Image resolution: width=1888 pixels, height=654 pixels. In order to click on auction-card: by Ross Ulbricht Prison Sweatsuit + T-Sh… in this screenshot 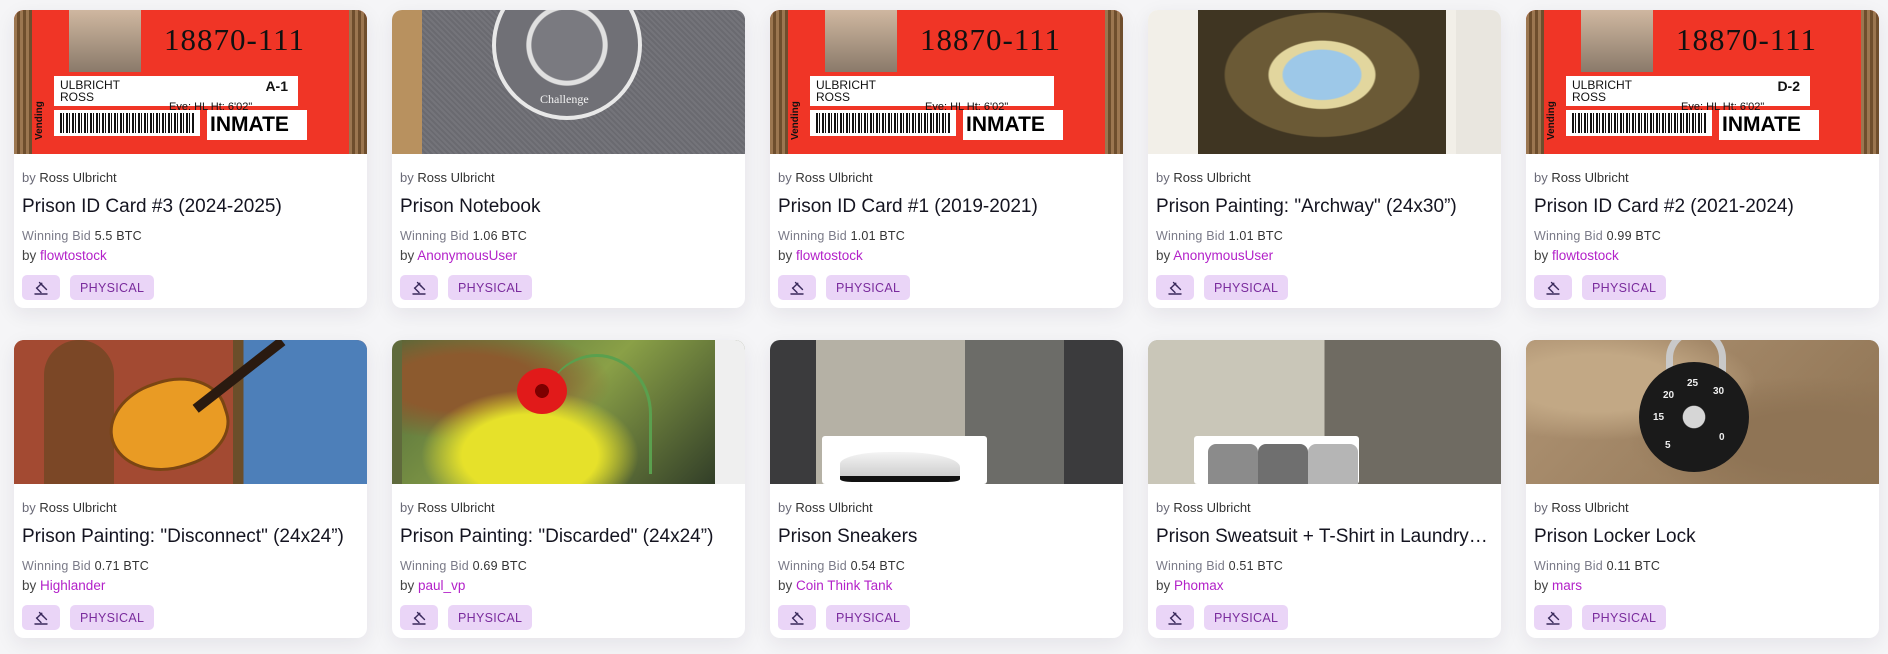, I will do `click(1324, 489)`.